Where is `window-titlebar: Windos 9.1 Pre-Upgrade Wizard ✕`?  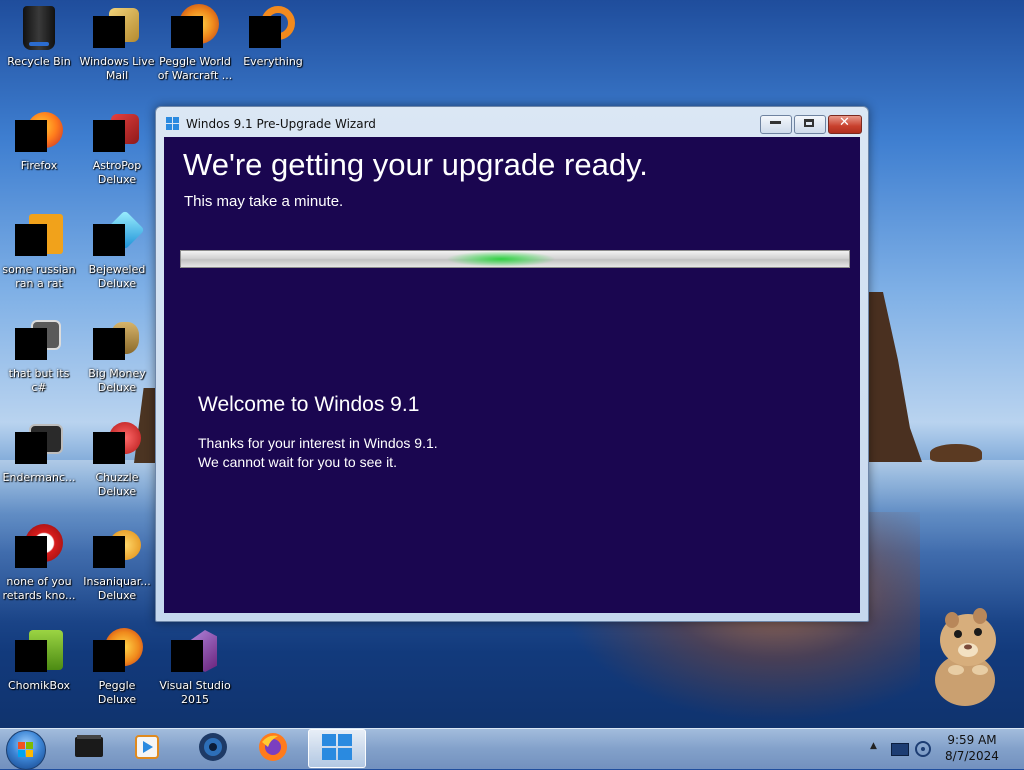 window-titlebar: Windos 9.1 Pre-Upgrade Wizard ✕ is located at coordinates (512, 122).